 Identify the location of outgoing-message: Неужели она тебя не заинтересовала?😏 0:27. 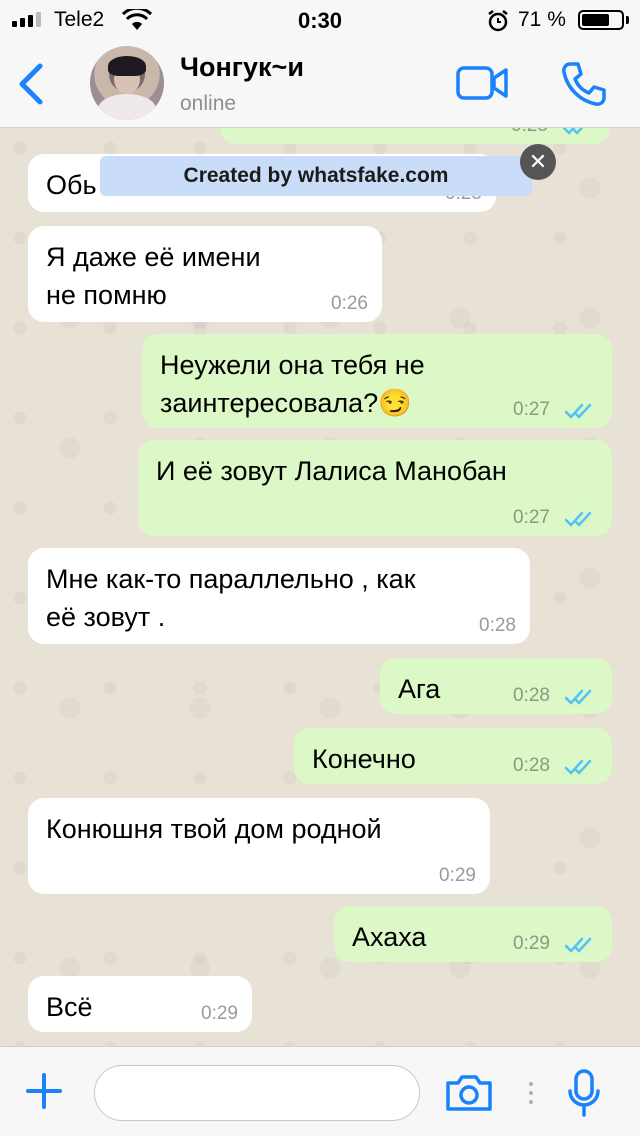
(377, 381).